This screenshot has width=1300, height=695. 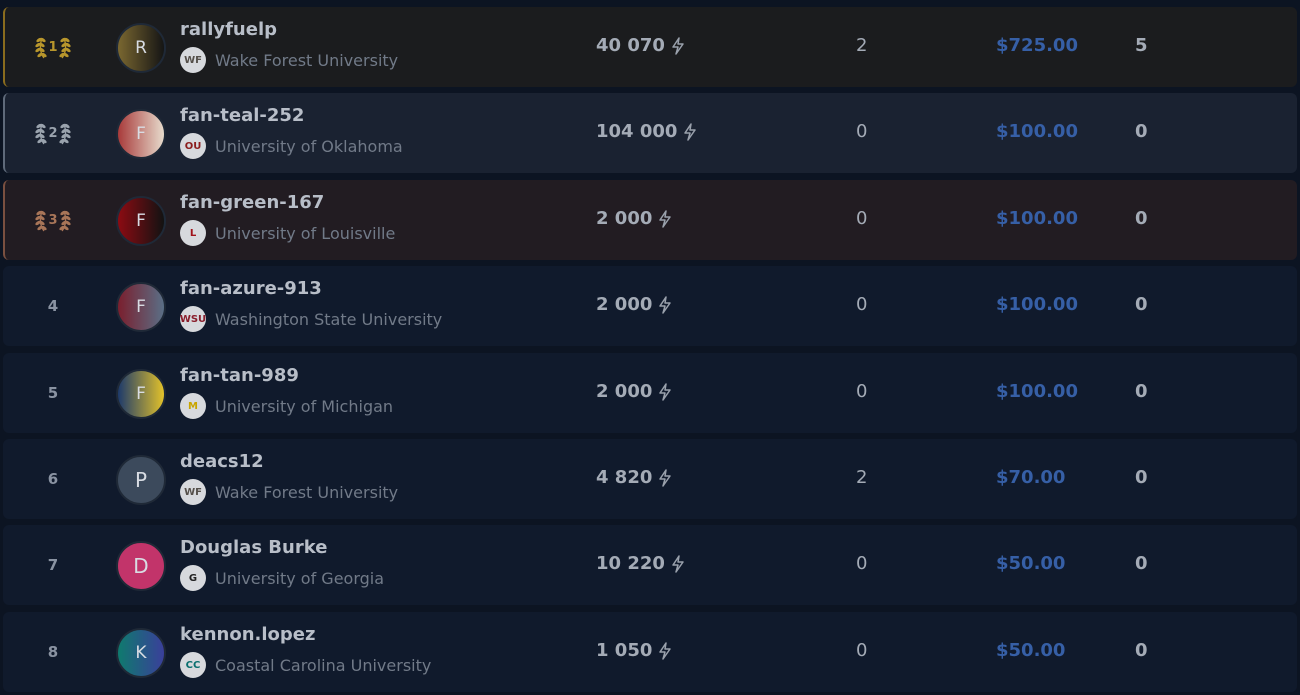 What do you see at coordinates (637, 131) in the screenshot?
I see `points-value: 104 000` at bounding box center [637, 131].